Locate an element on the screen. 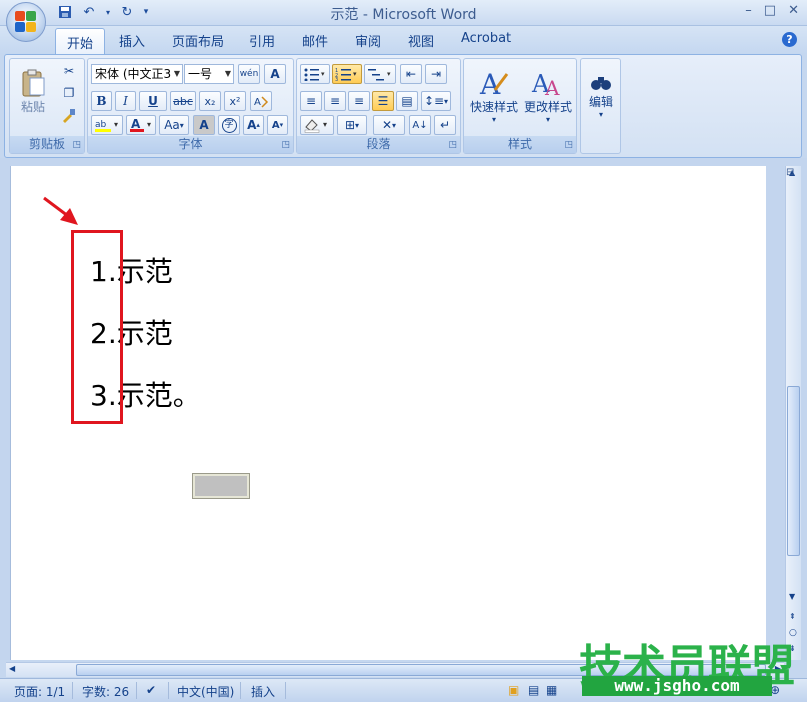 The image size is (807, 702). scroll-left-icon: ◀ is located at coordinates (12, 668).